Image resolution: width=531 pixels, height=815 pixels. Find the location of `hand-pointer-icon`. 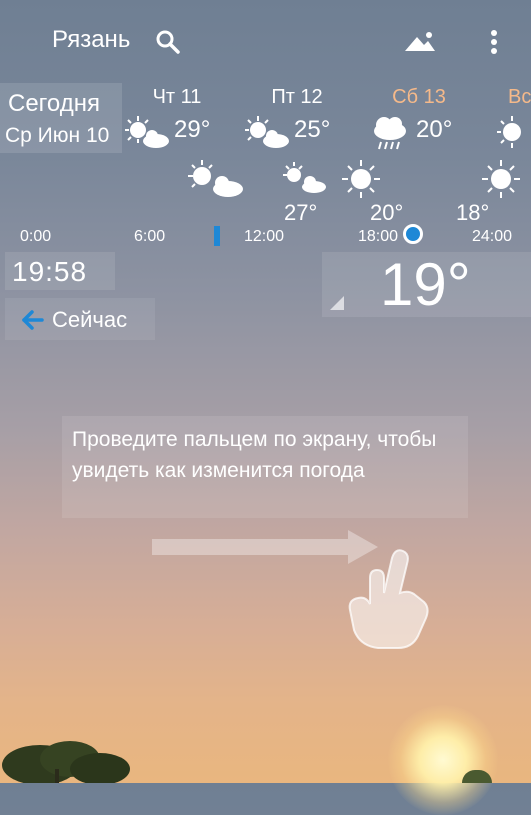

hand-pointer-icon is located at coordinates (390, 598).